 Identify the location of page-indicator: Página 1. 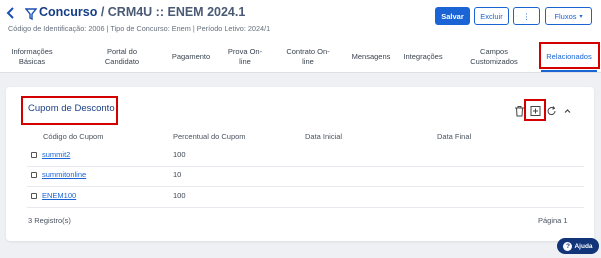
(553, 220).